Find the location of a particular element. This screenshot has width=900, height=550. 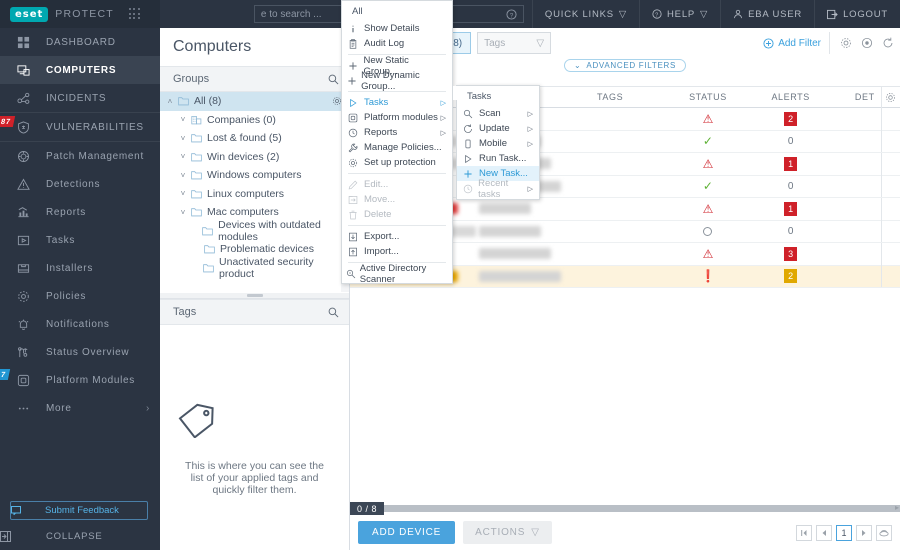

menu-item-label: Reports is located at coordinates (381, 132).